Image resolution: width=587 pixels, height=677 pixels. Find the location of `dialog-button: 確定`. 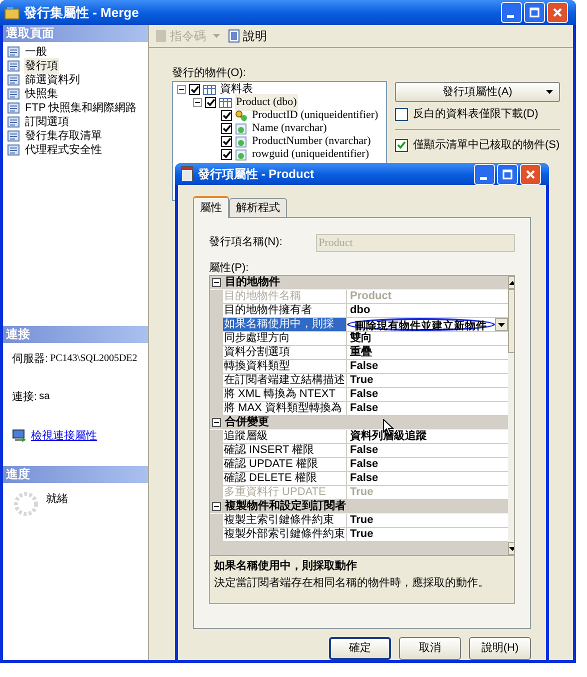

dialog-button: 確定 is located at coordinates (360, 648).